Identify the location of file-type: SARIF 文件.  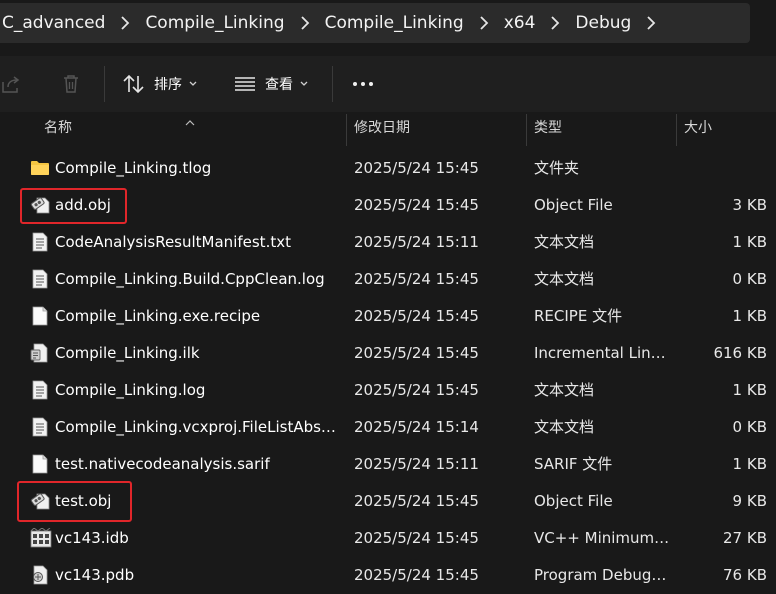
(573, 464).